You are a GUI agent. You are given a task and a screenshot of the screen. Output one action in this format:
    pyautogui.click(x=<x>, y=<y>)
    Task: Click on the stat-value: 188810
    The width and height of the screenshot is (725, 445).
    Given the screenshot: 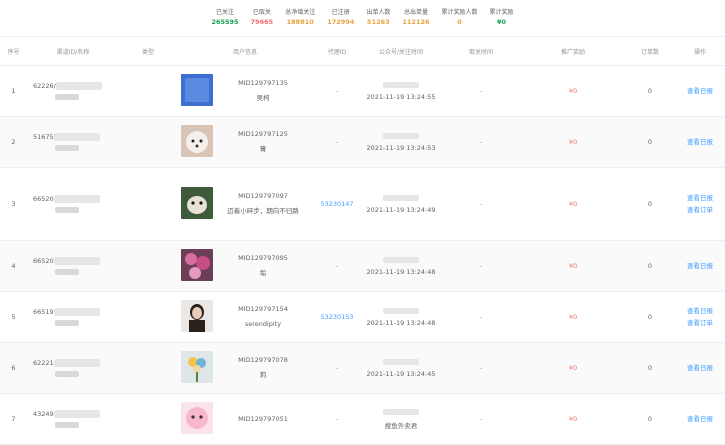 What is the action you would take?
    pyautogui.click(x=300, y=22)
    